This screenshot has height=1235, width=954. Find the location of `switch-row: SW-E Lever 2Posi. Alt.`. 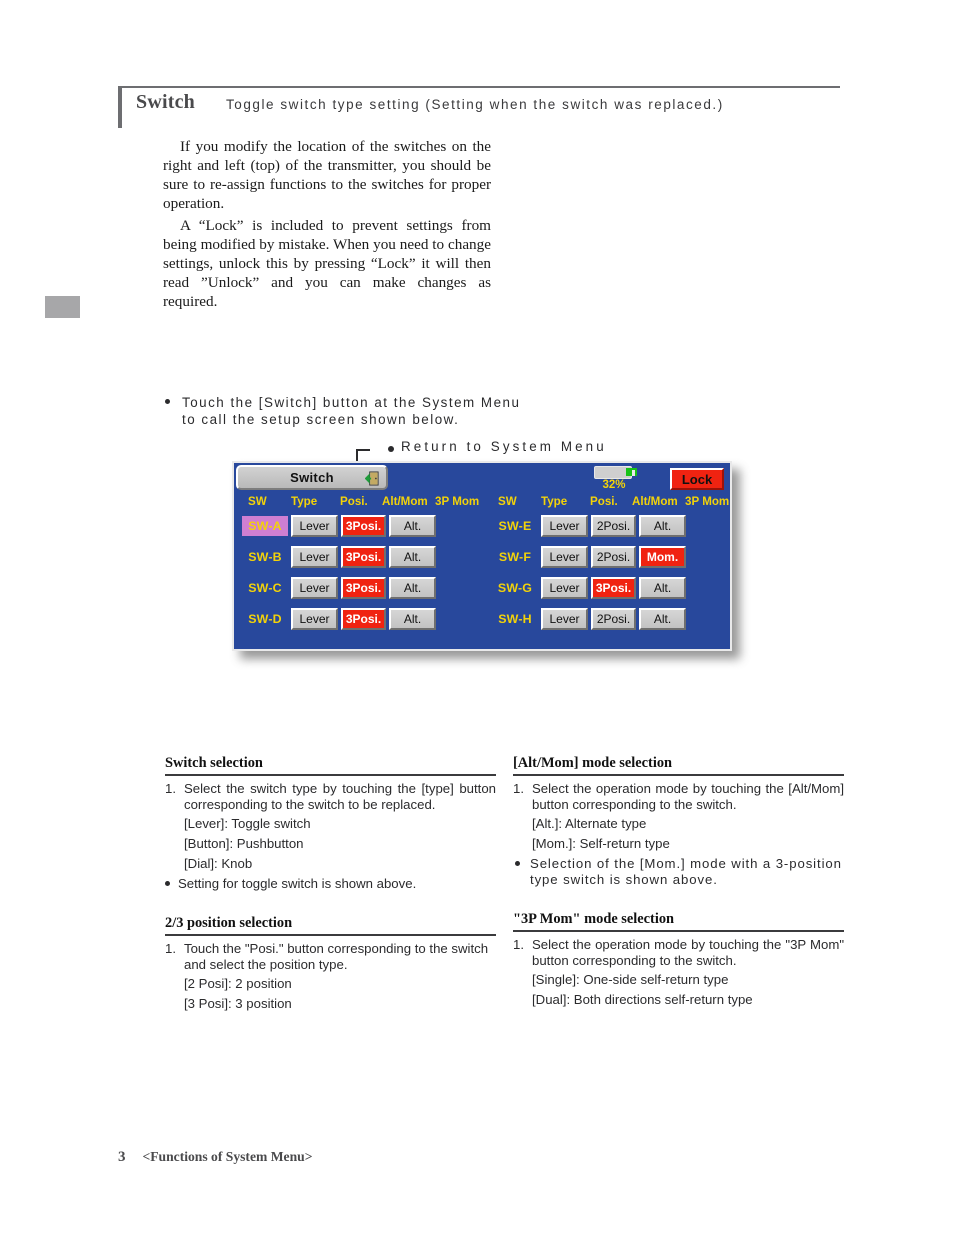

switch-row: SW-E Lever 2Posi. Alt. is located at coordinates (607, 526).